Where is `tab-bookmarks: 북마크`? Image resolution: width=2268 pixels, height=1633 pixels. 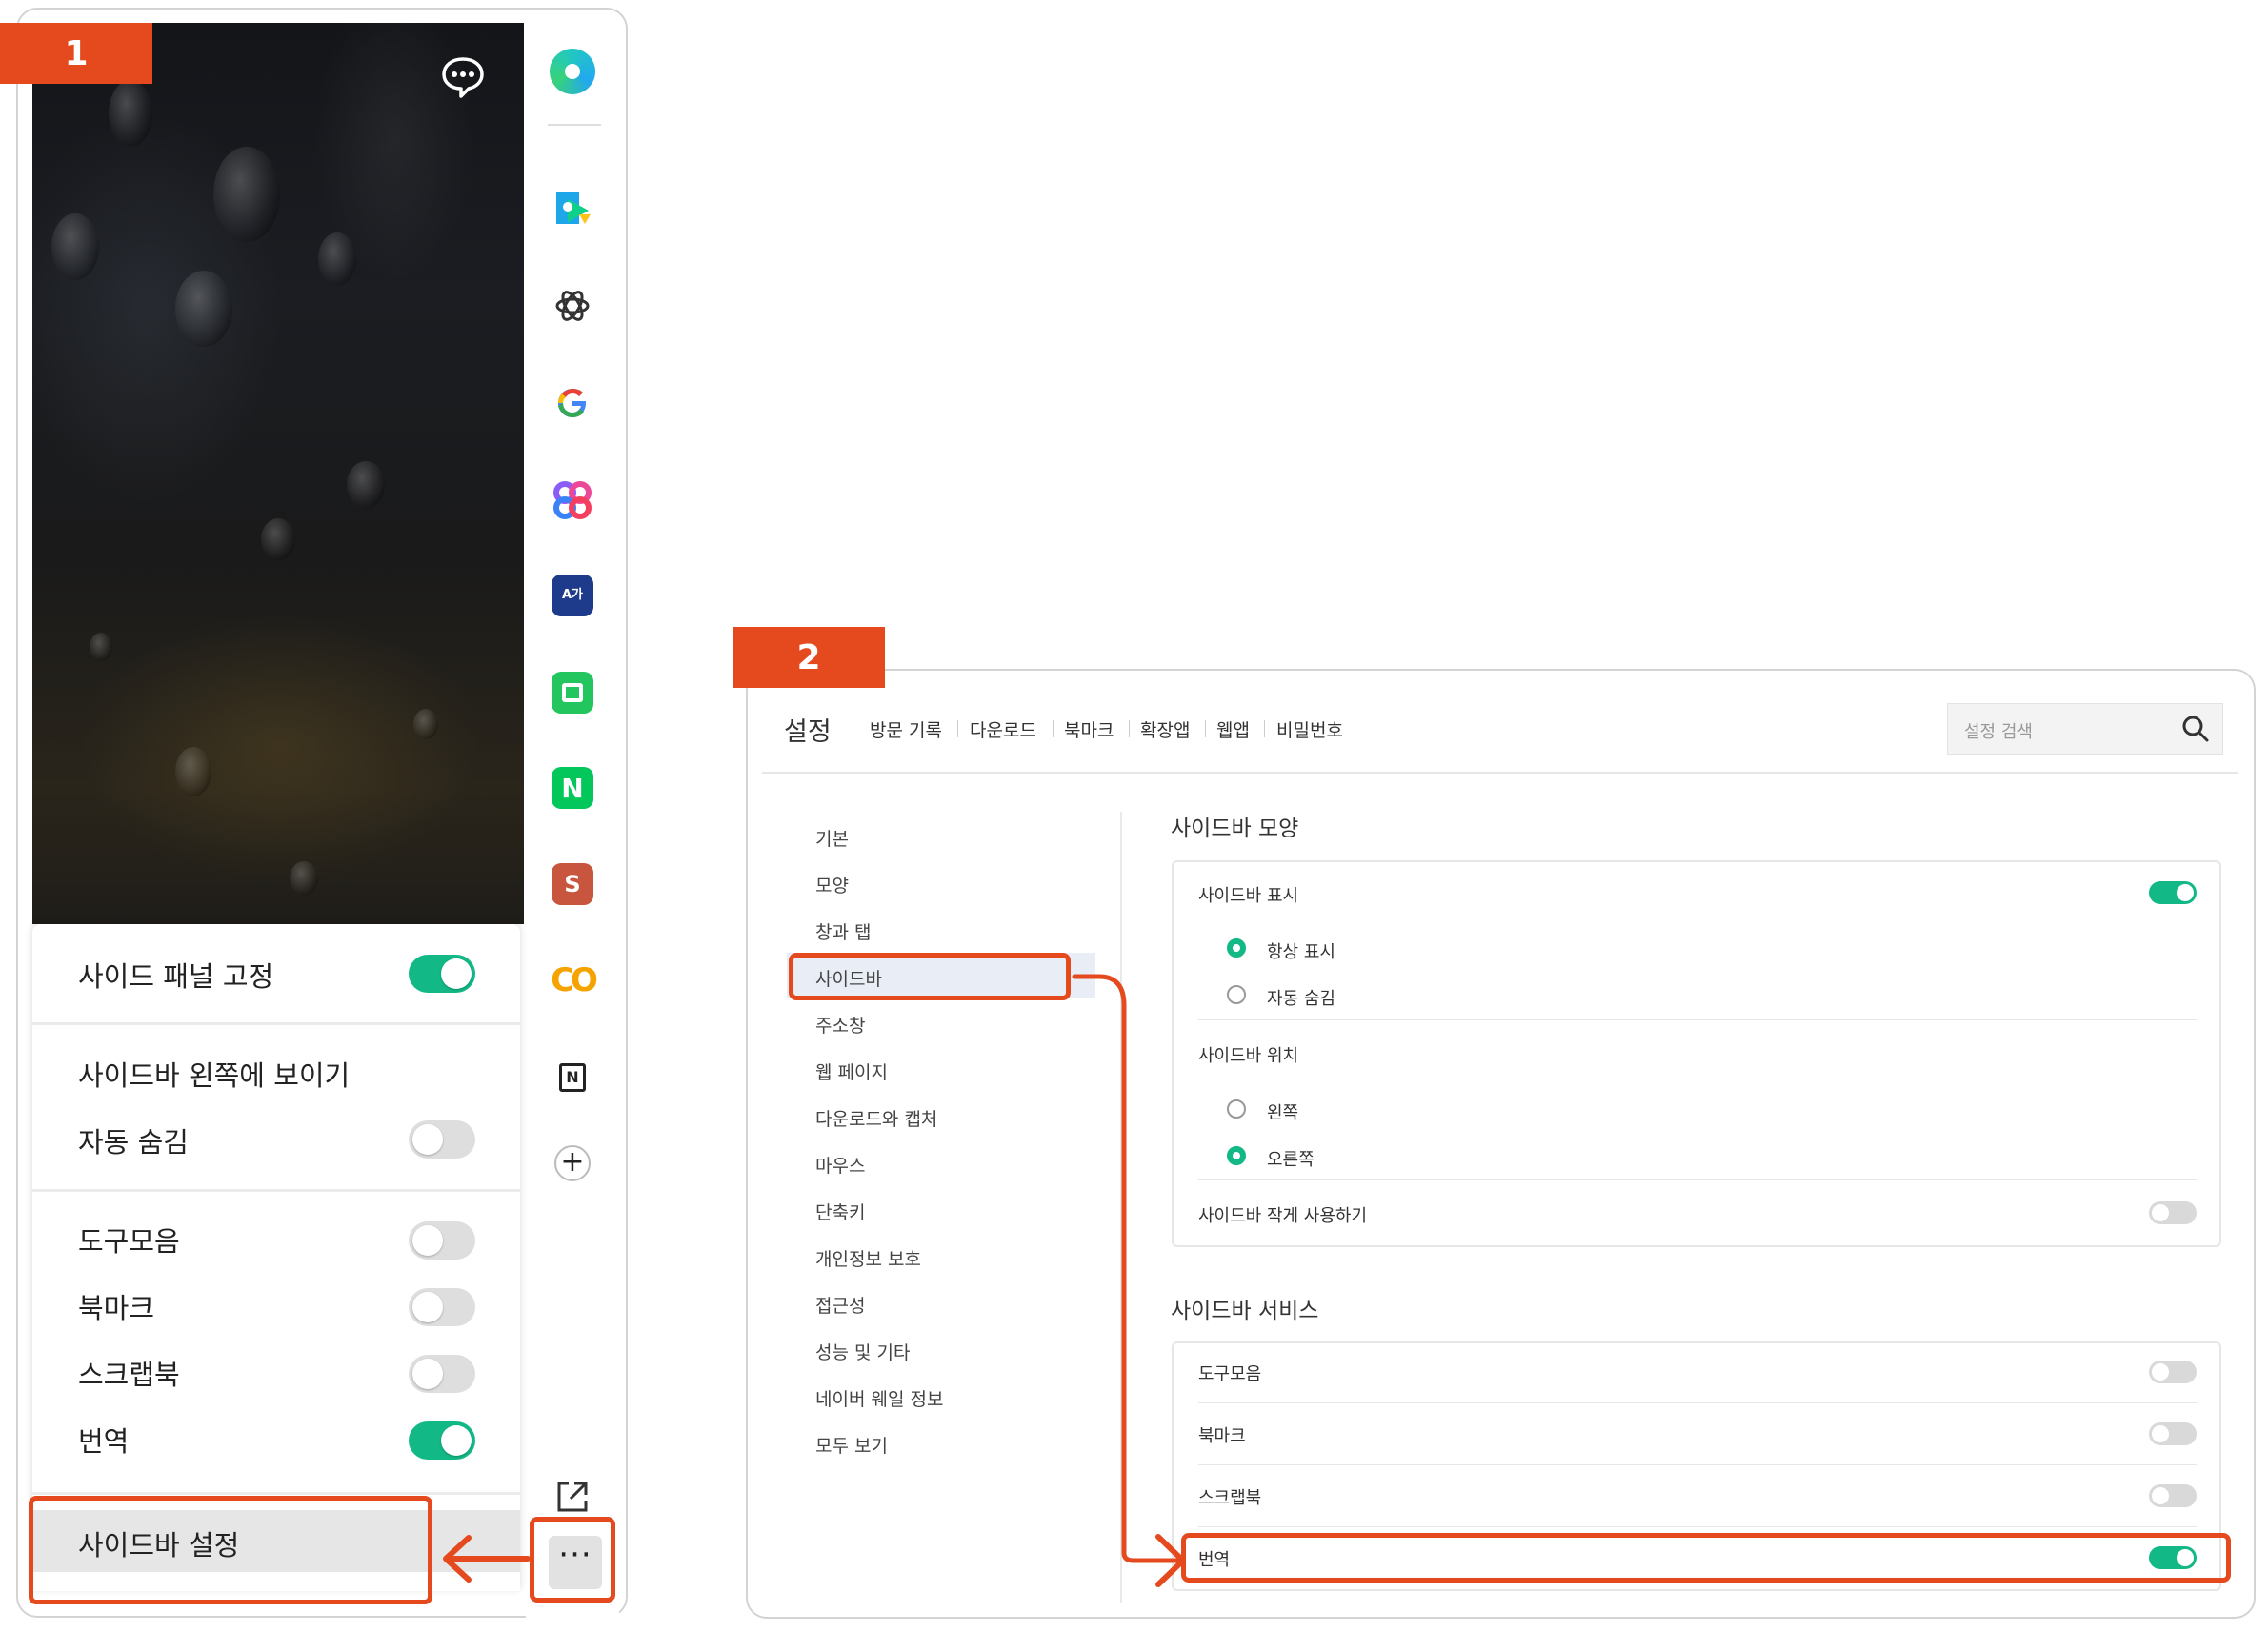
tab-bookmarks: 북마크 is located at coordinates (1089, 729).